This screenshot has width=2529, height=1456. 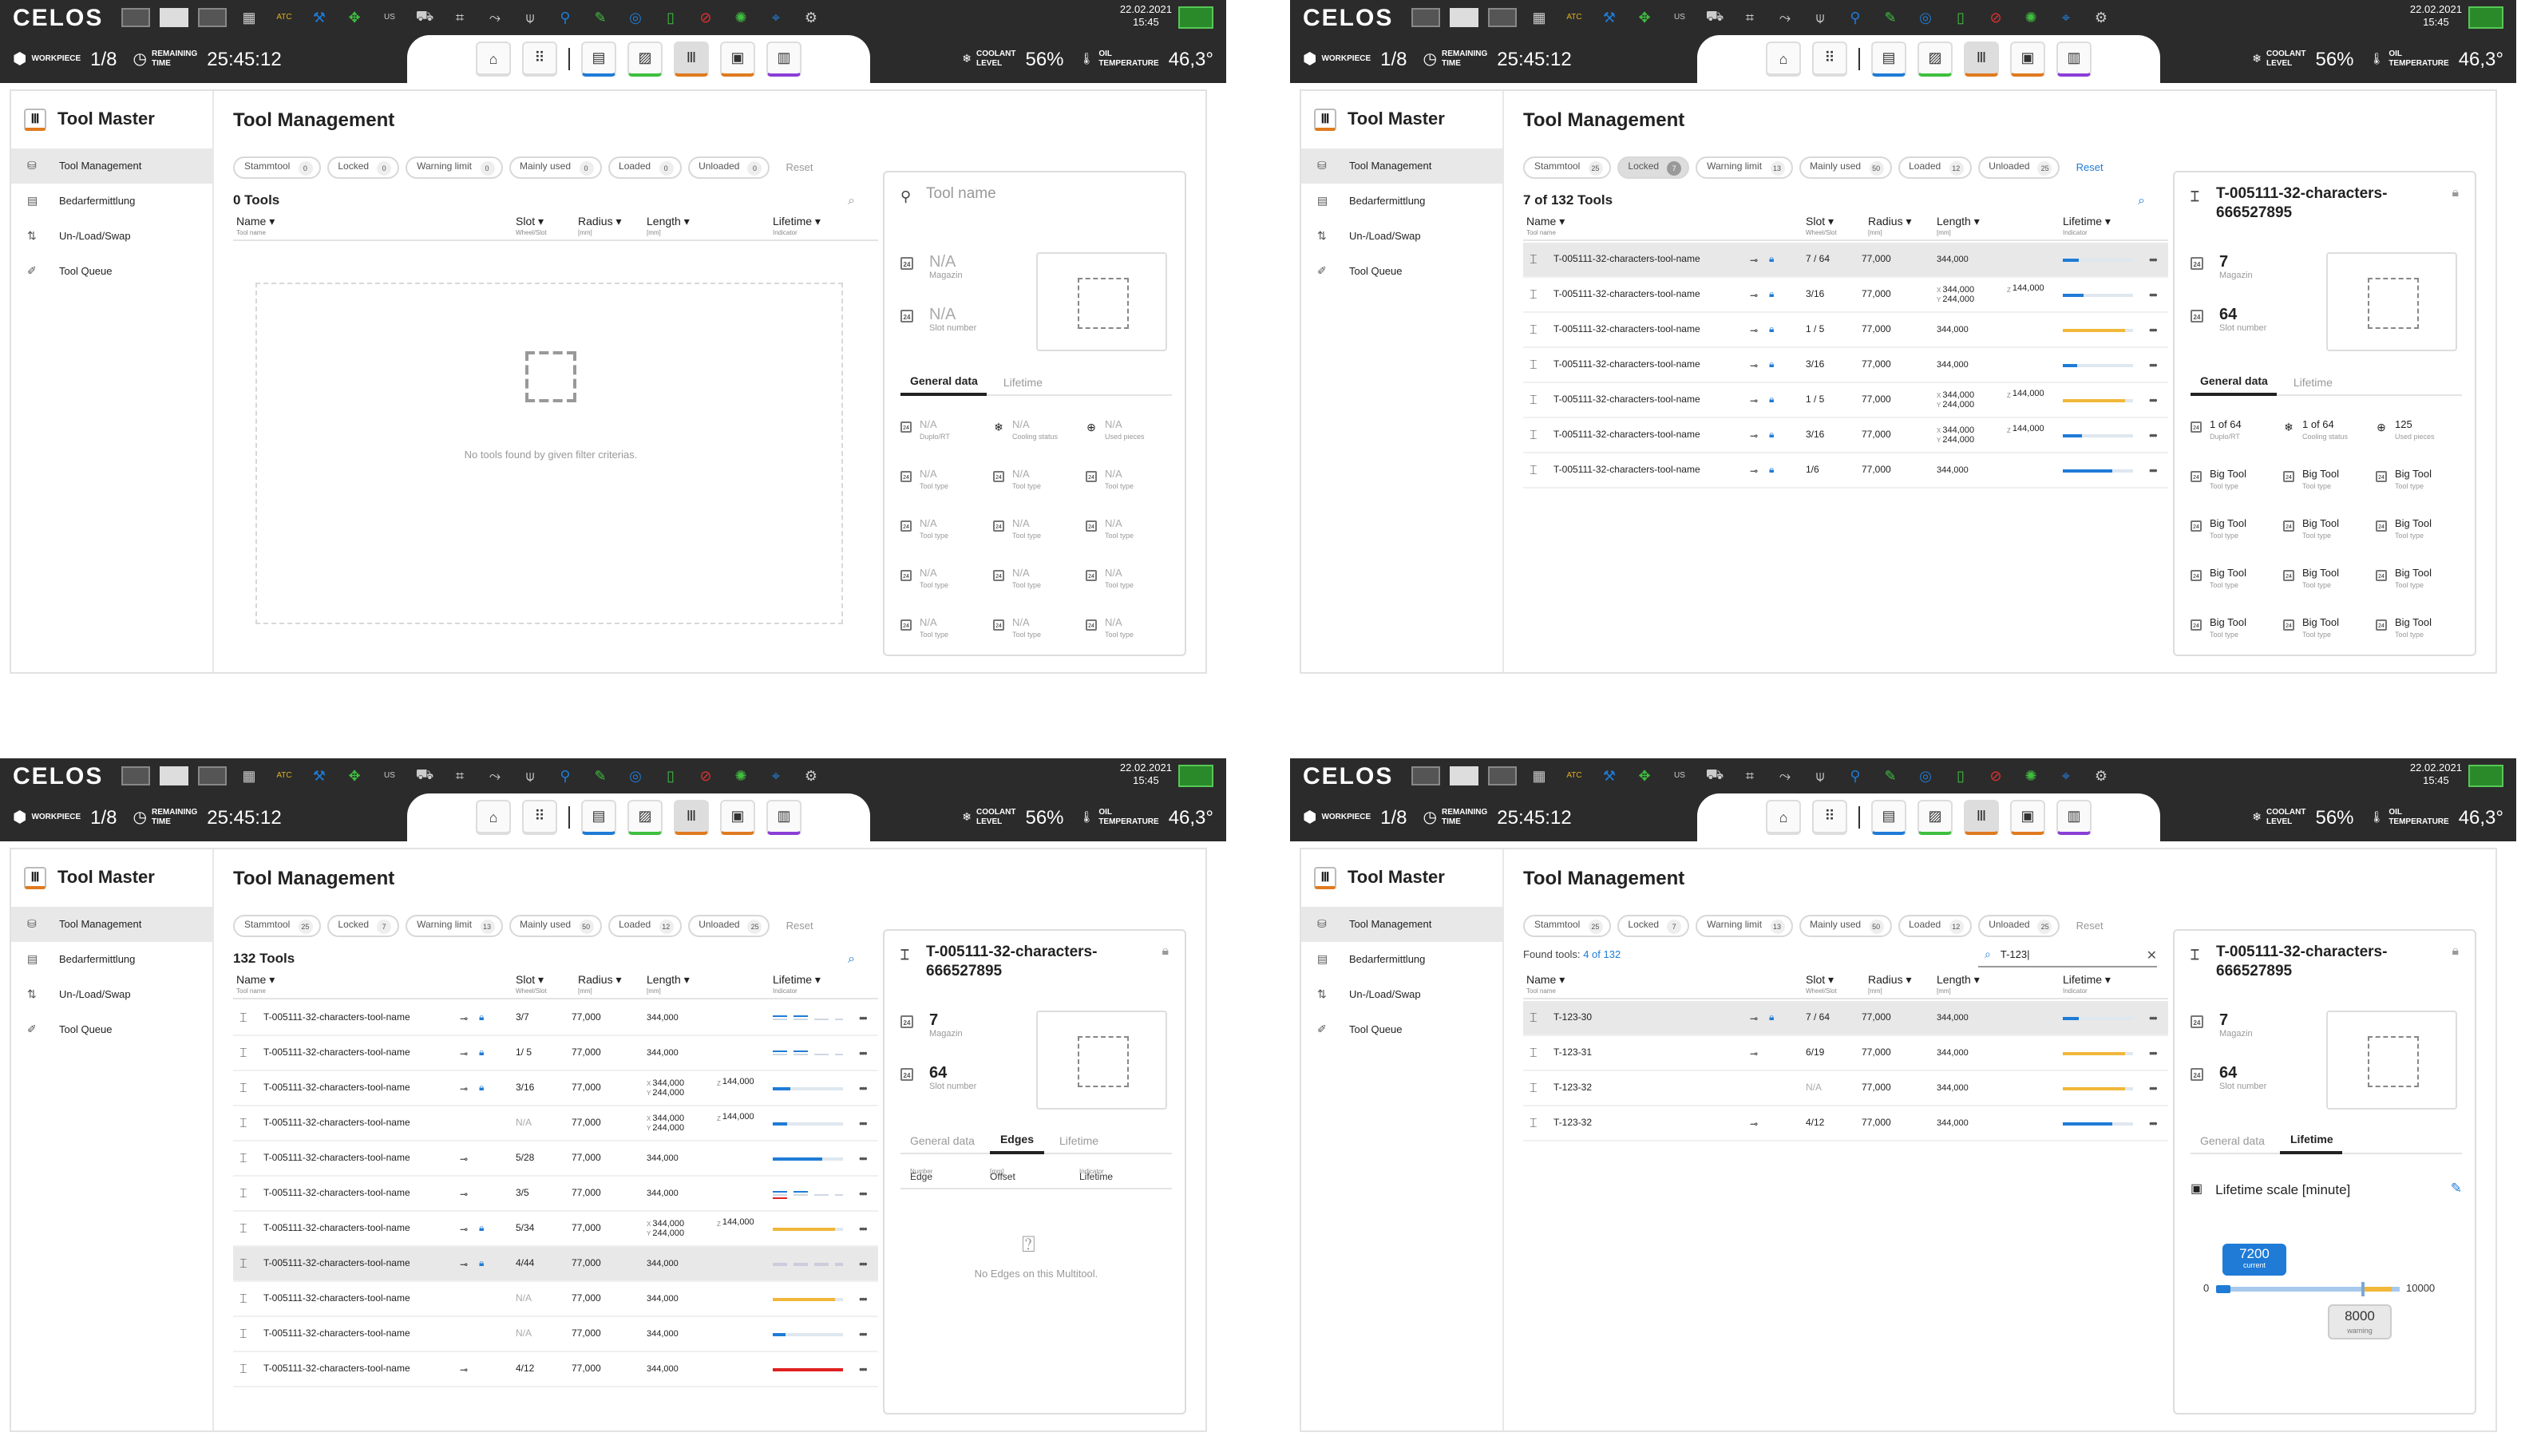 I want to click on image-app-icon: ▨, so click(x=1935, y=59).